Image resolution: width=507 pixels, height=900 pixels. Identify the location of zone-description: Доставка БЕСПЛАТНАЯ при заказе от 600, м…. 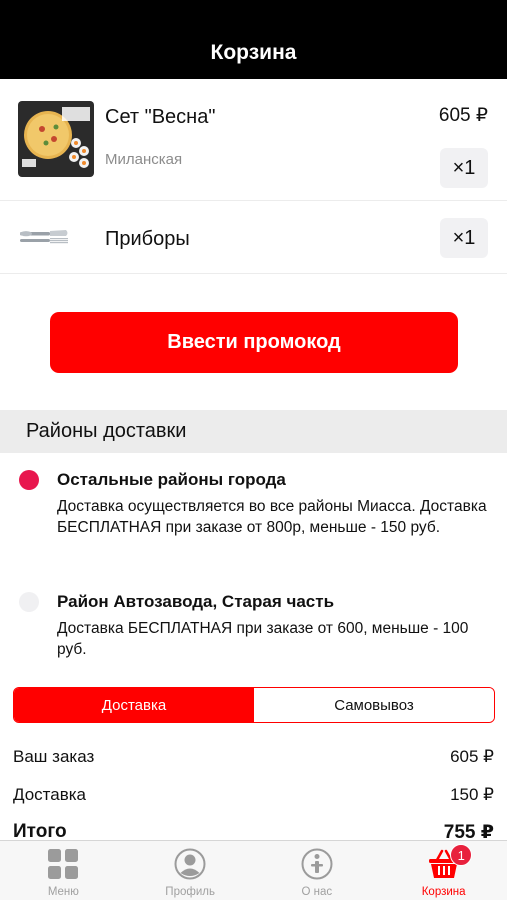
(263, 639).